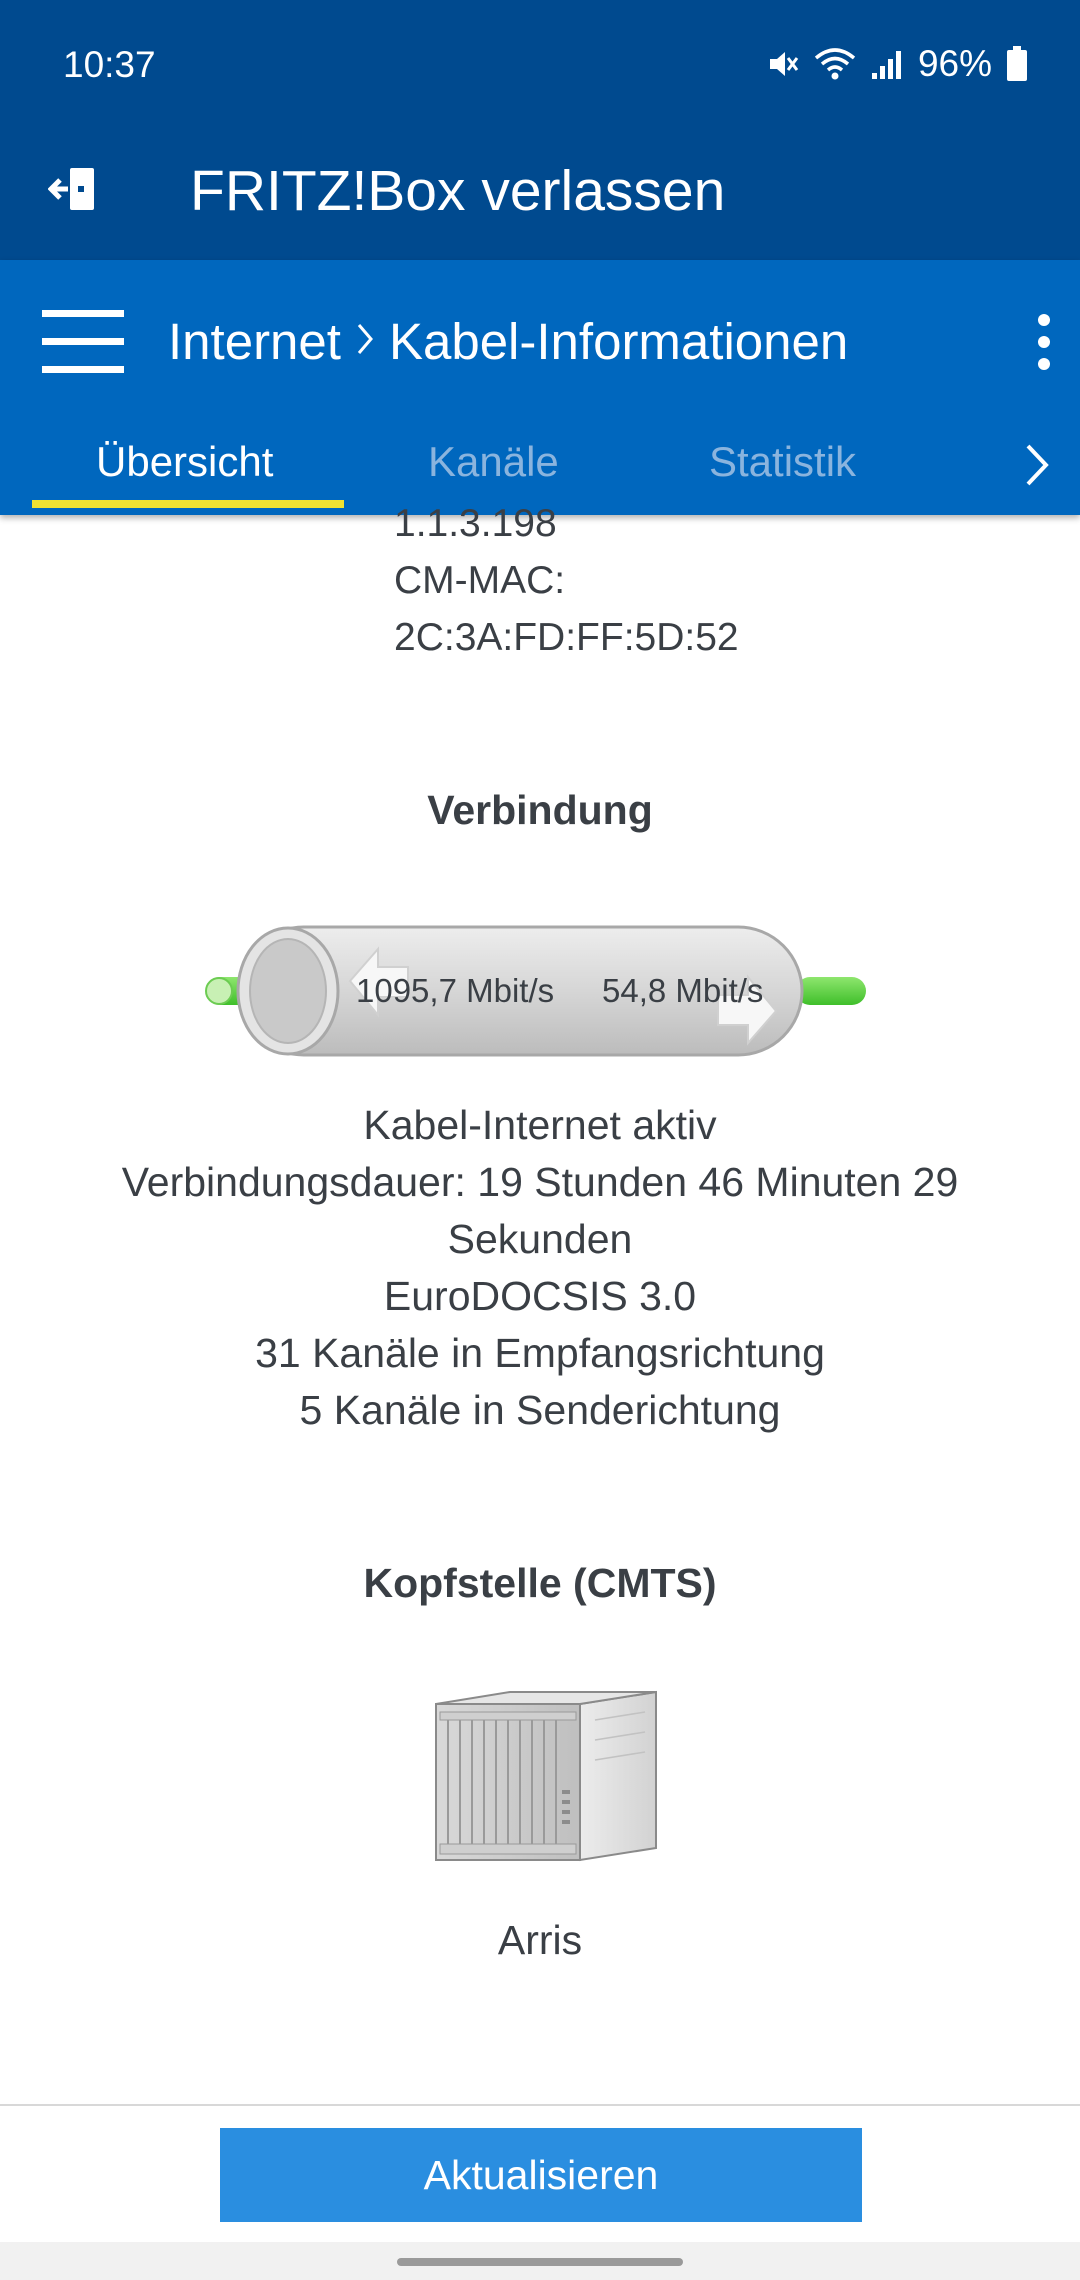 This screenshot has width=1080, height=2280. I want to click on exit-icon, so click(77, 190).